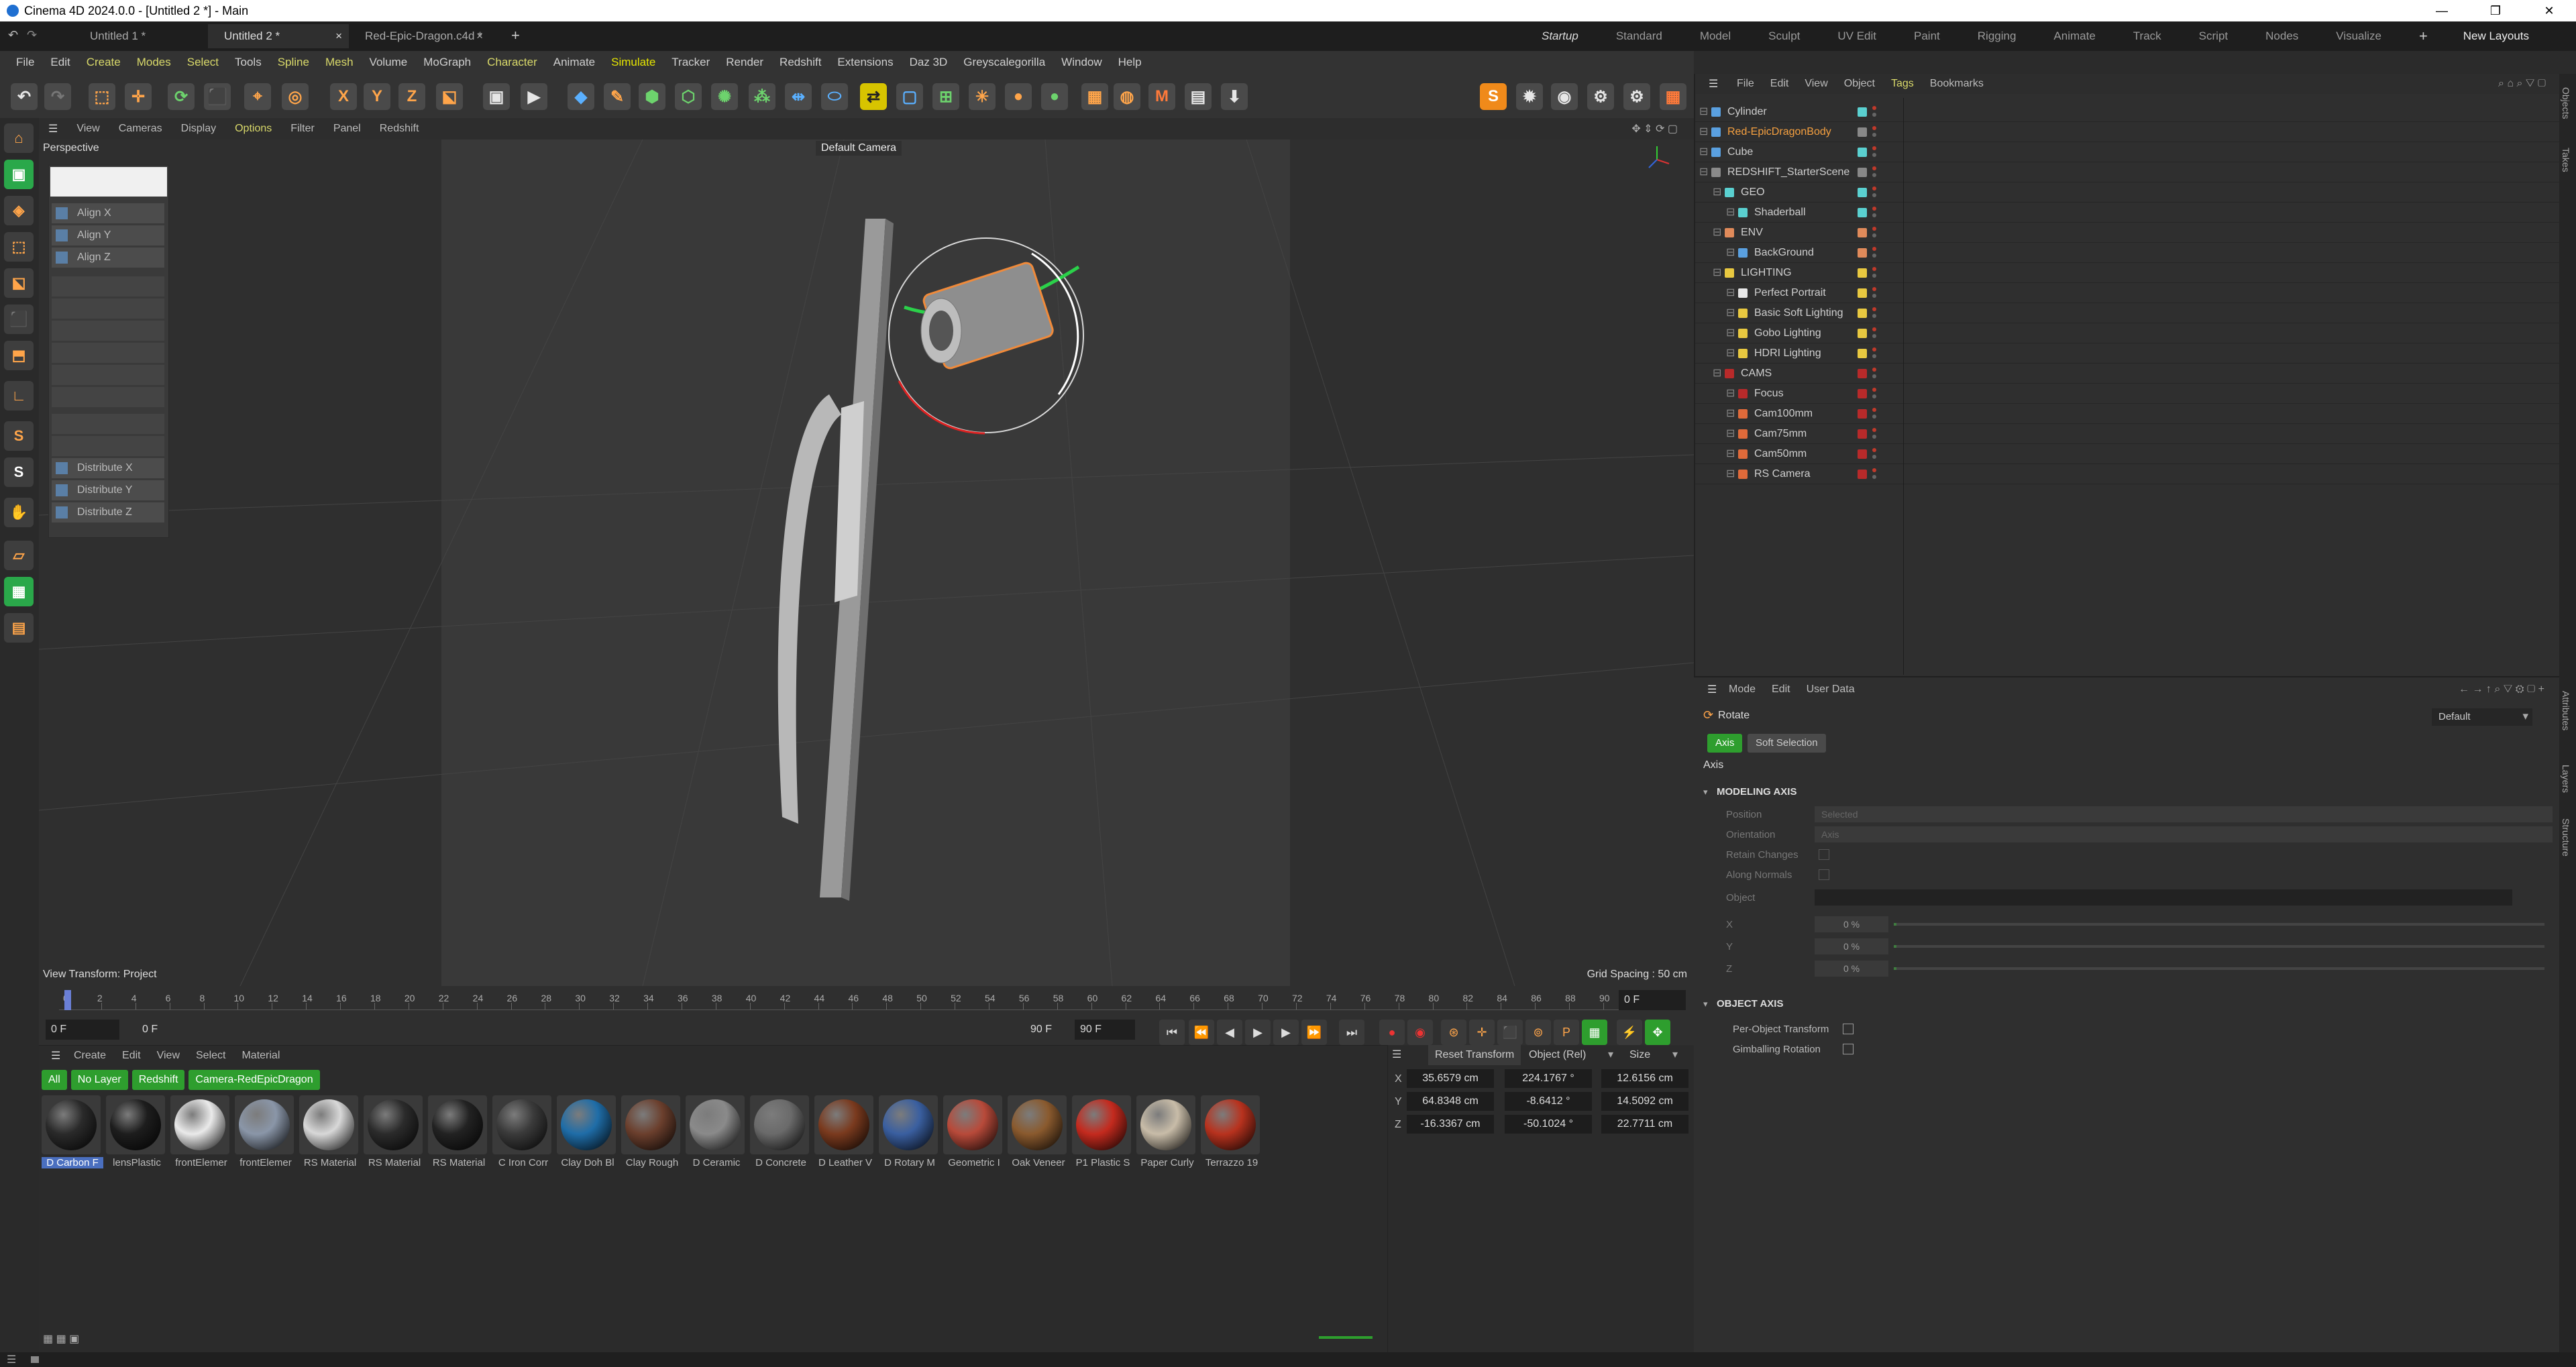 This screenshot has height=1367, width=2576. What do you see at coordinates (1172, 1033) in the screenshot?
I see `goto-start-icon: ⏮` at bounding box center [1172, 1033].